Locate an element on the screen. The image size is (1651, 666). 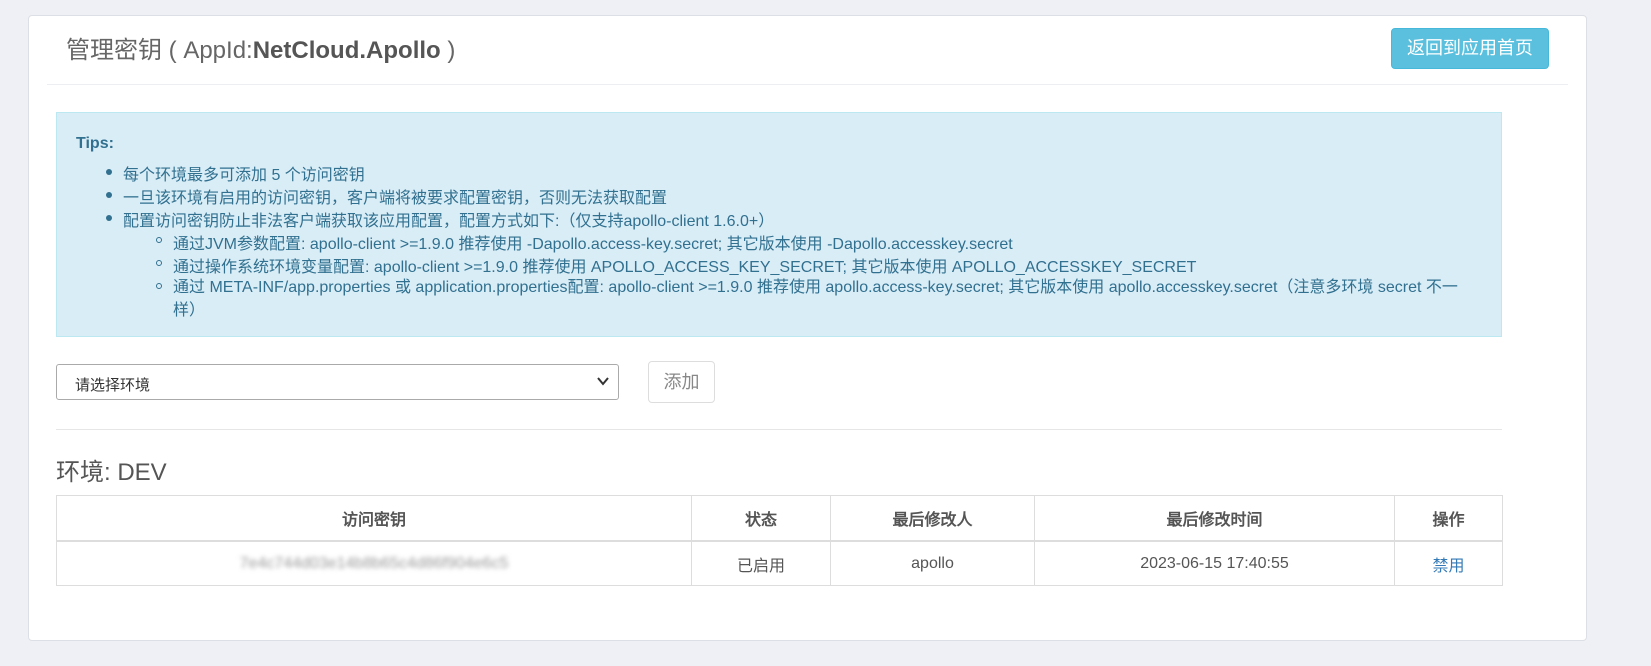
column-header-modifier: 最后修改人 is located at coordinates (932, 518).